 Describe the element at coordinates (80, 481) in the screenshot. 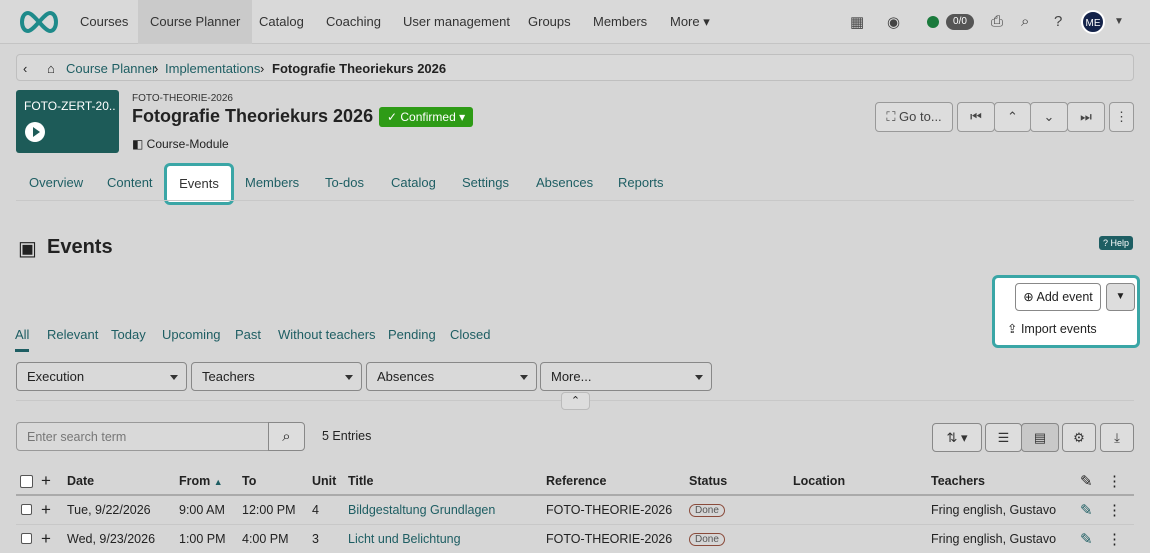

I see `col-date: Date` at that location.